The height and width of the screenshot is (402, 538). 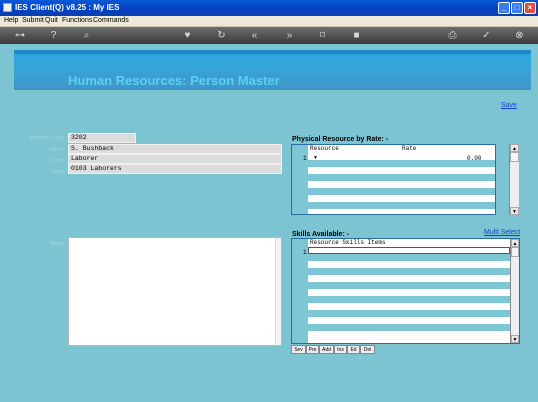 I want to click on maximize-icon: □, so click(x=517, y=8).